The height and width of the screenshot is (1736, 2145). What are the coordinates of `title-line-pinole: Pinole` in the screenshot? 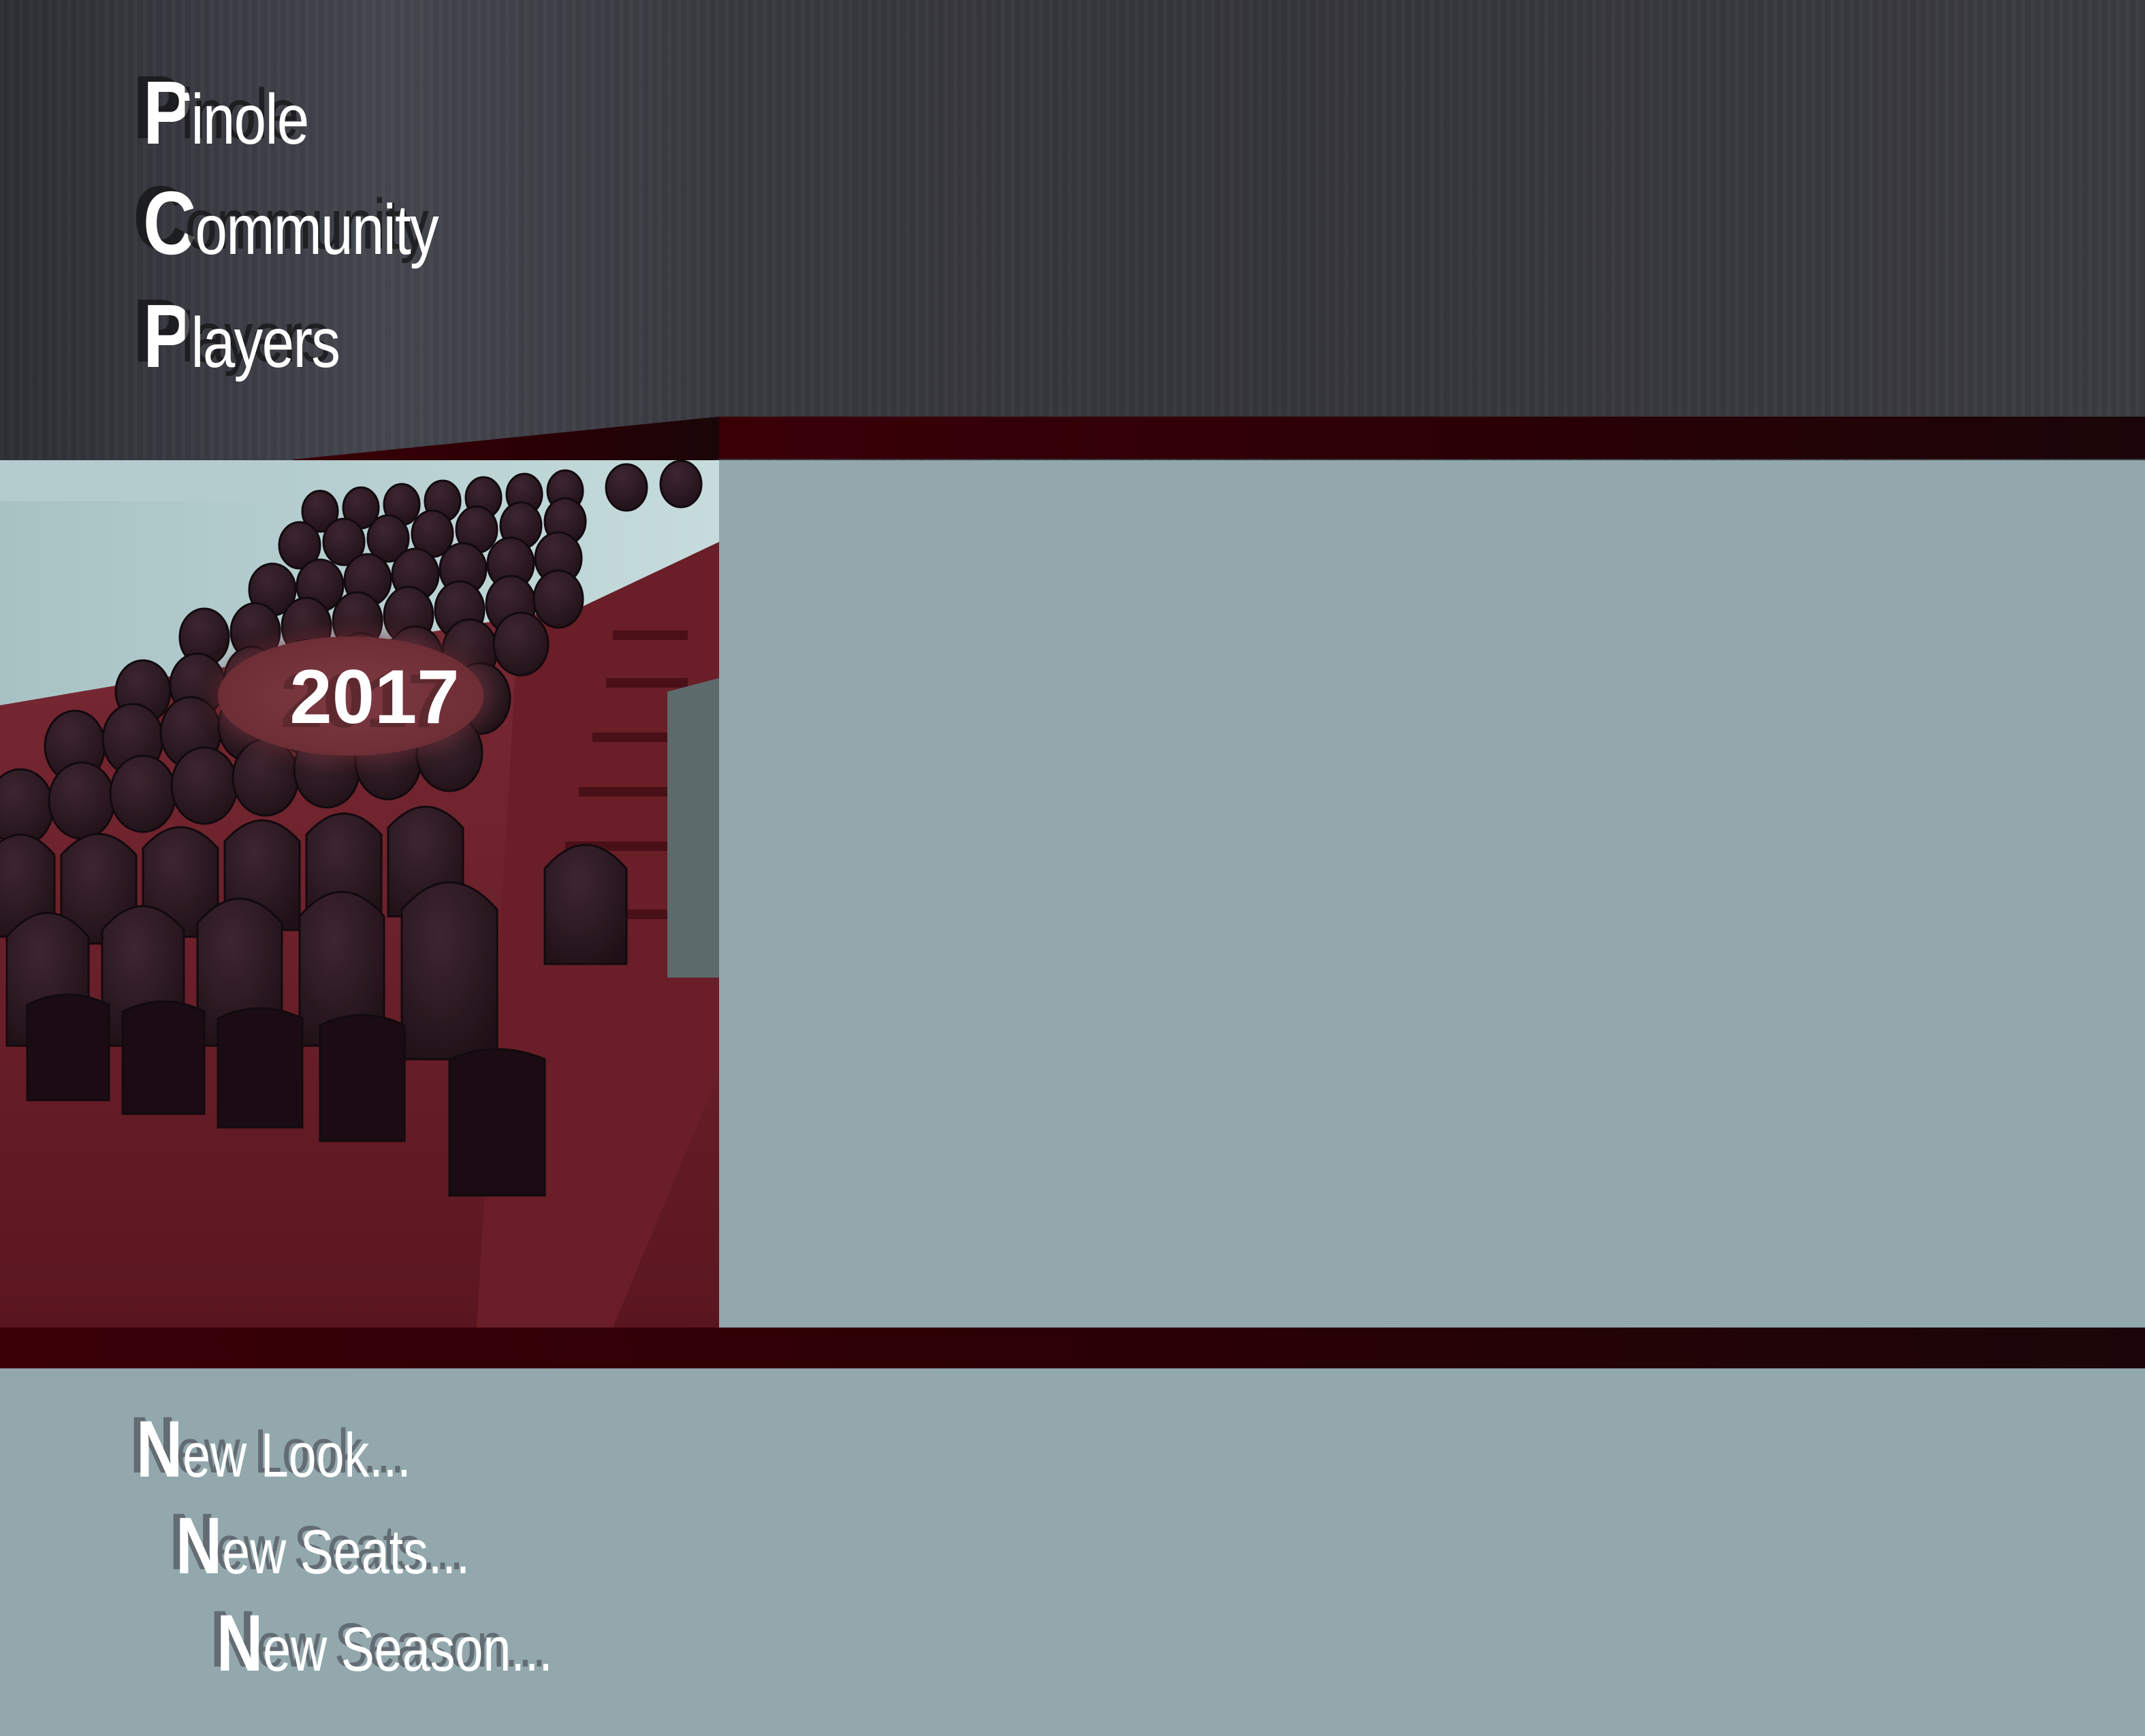 It's located at (226, 114).